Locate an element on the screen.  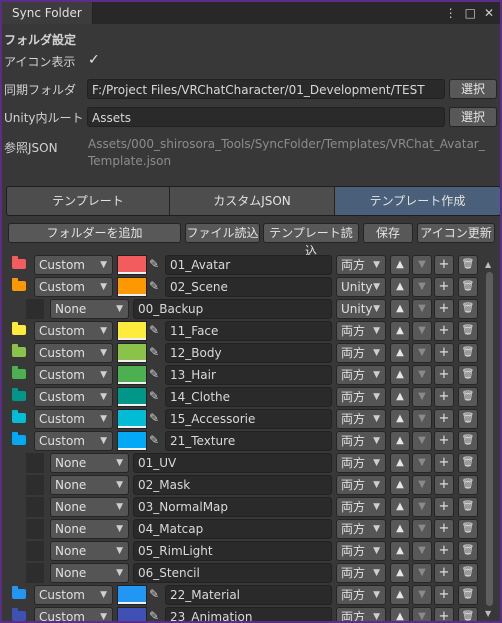
tab-custom-json: カスタムJSON is located at coordinates (252, 201).